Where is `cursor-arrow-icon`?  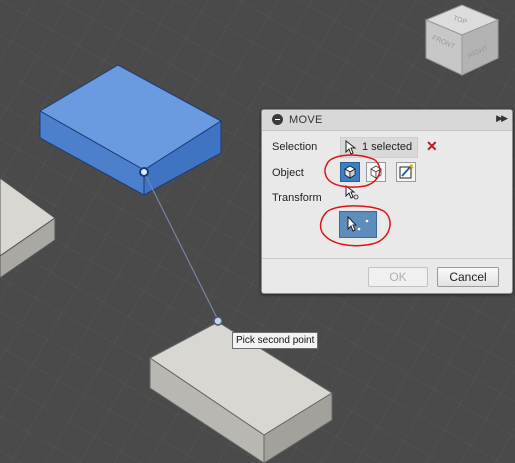
cursor-arrow-icon is located at coordinates (351, 147).